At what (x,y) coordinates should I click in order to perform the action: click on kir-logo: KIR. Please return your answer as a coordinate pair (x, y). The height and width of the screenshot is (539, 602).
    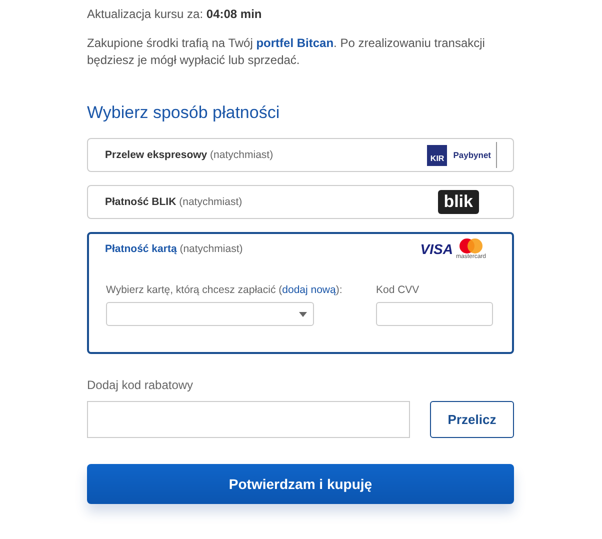
    Looking at the image, I should click on (437, 155).